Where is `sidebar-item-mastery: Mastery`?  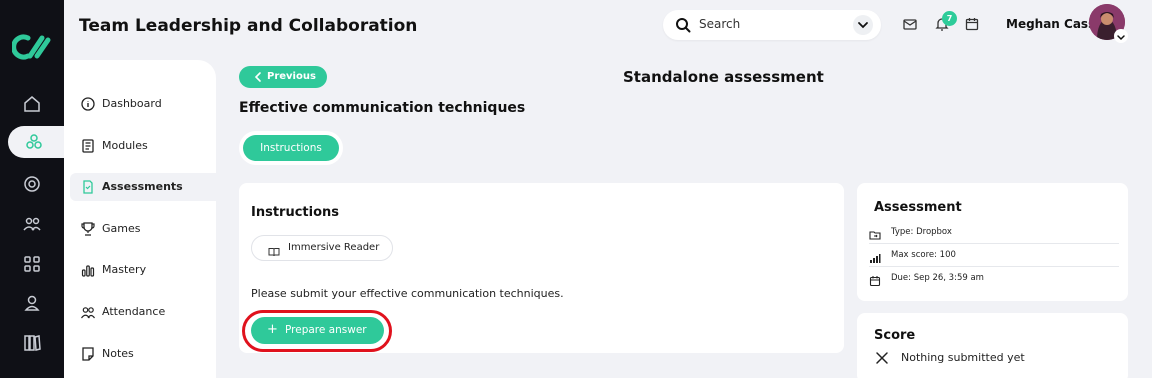 sidebar-item-mastery: Mastery is located at coordinates (143, 270).